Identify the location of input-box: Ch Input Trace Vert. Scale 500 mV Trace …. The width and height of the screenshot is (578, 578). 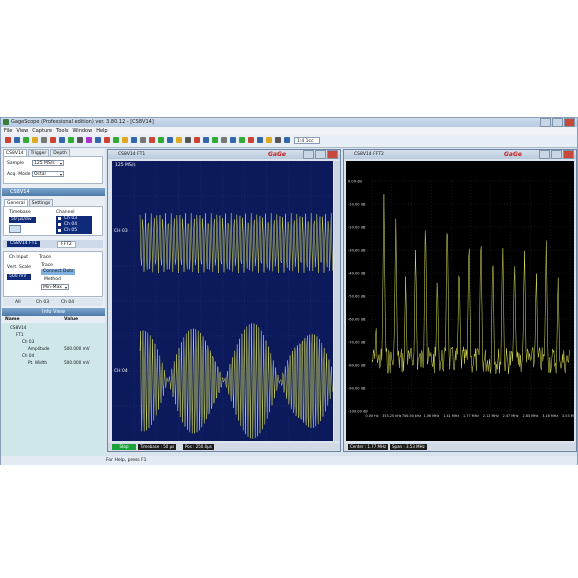
(53, 274).